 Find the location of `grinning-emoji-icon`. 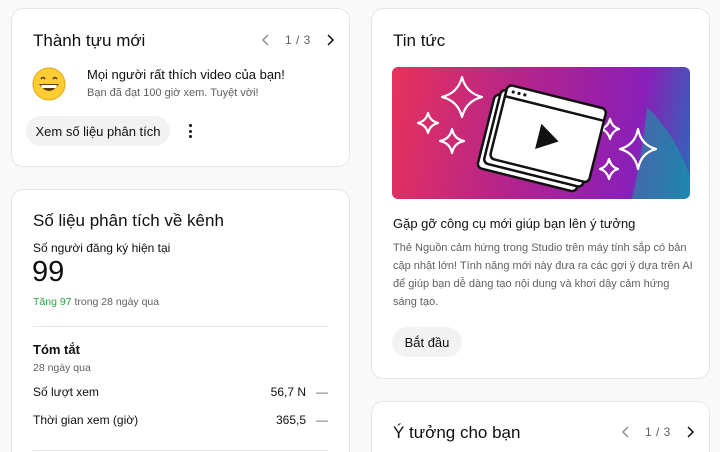

grinning-emoji-icon is located at coordinates (49, 84).